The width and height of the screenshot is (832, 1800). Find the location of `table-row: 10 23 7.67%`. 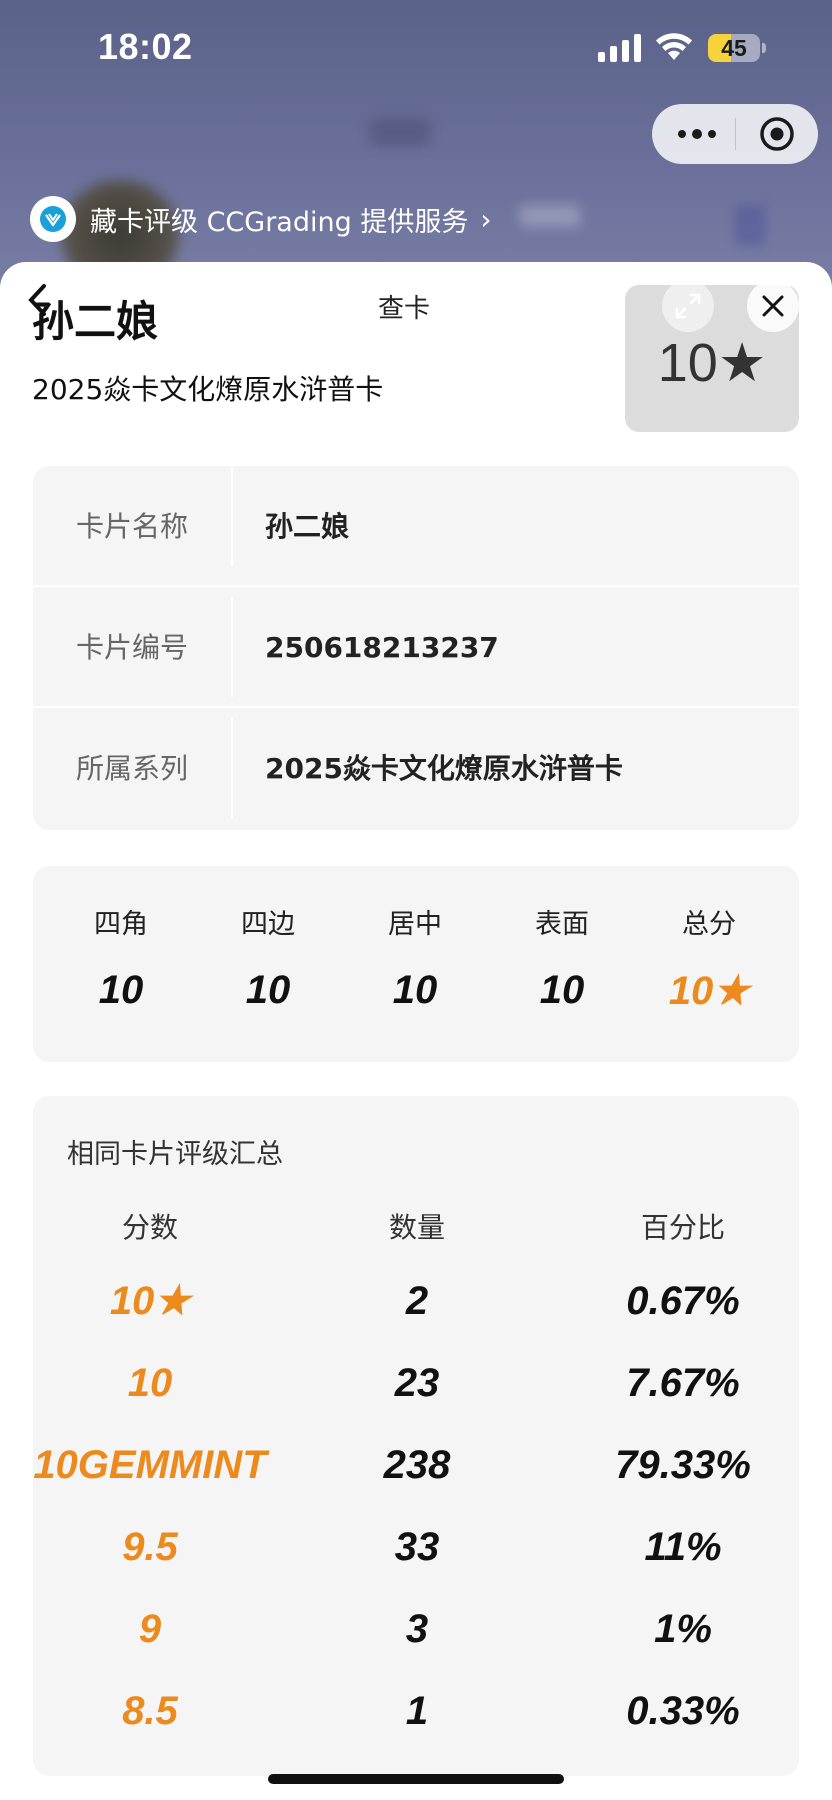

table-row: 10 23 7.67% is located at coordinates (416, 1383).